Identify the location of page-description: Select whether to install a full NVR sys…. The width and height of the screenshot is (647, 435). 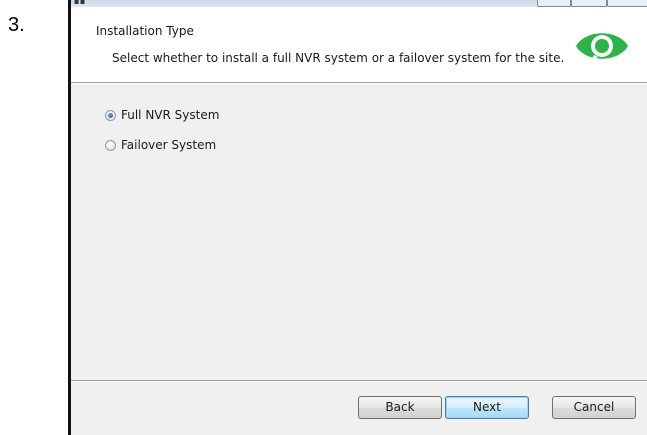
(338, 58).